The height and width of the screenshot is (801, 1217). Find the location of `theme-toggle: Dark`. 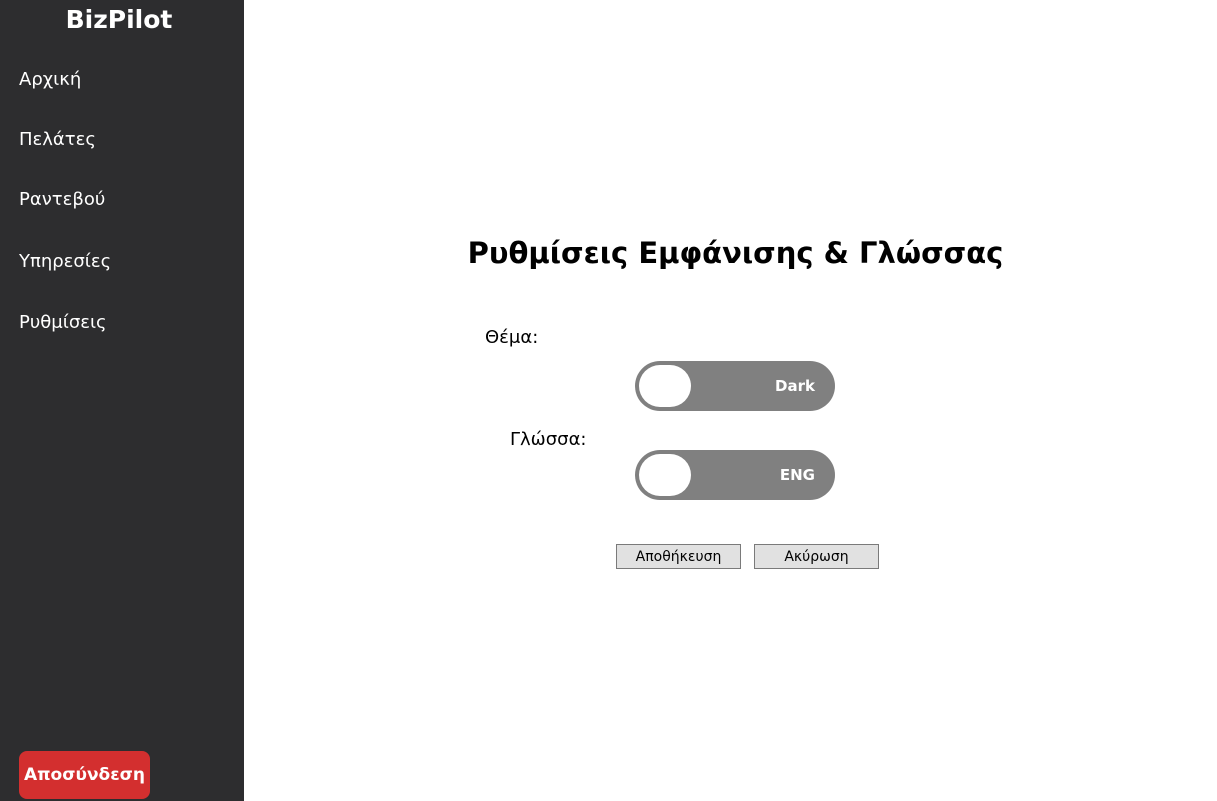

theme-toggle: Dark is located at coordinates (735, 386).